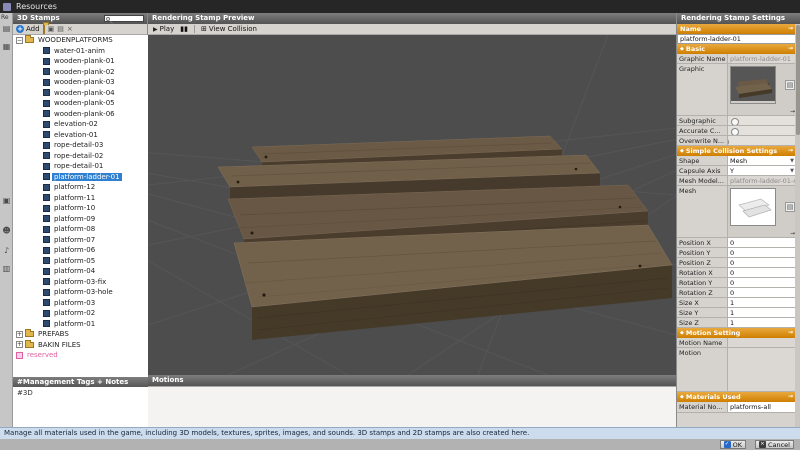 Image resolution: width=800 pixels, height=450 pixels. I want to click on tree-item-reserved: reserved, so click(80, 355).